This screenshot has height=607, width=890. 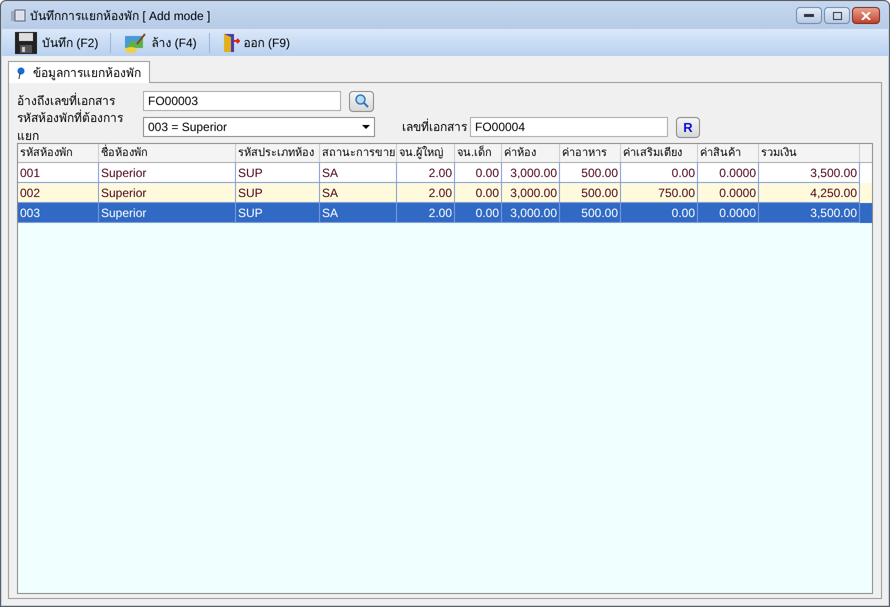 I want to click on close-button, so click(x=866, y=15).